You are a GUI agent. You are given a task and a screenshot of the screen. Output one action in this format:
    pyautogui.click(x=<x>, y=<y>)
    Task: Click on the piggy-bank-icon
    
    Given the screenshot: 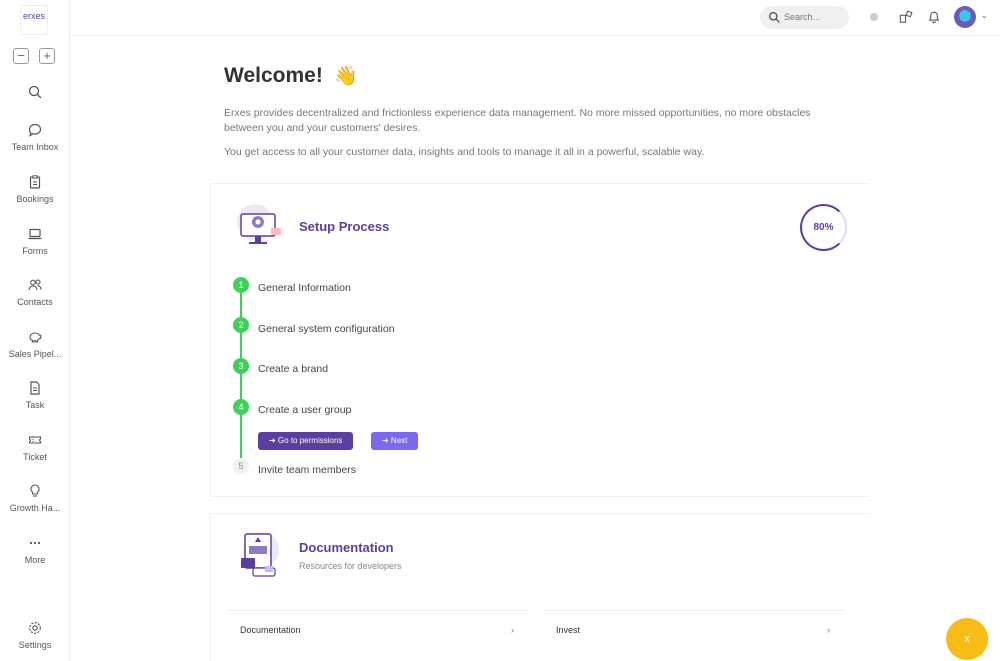 What is the action you would take?
    pyautogui.click(x=35, y=337)
    